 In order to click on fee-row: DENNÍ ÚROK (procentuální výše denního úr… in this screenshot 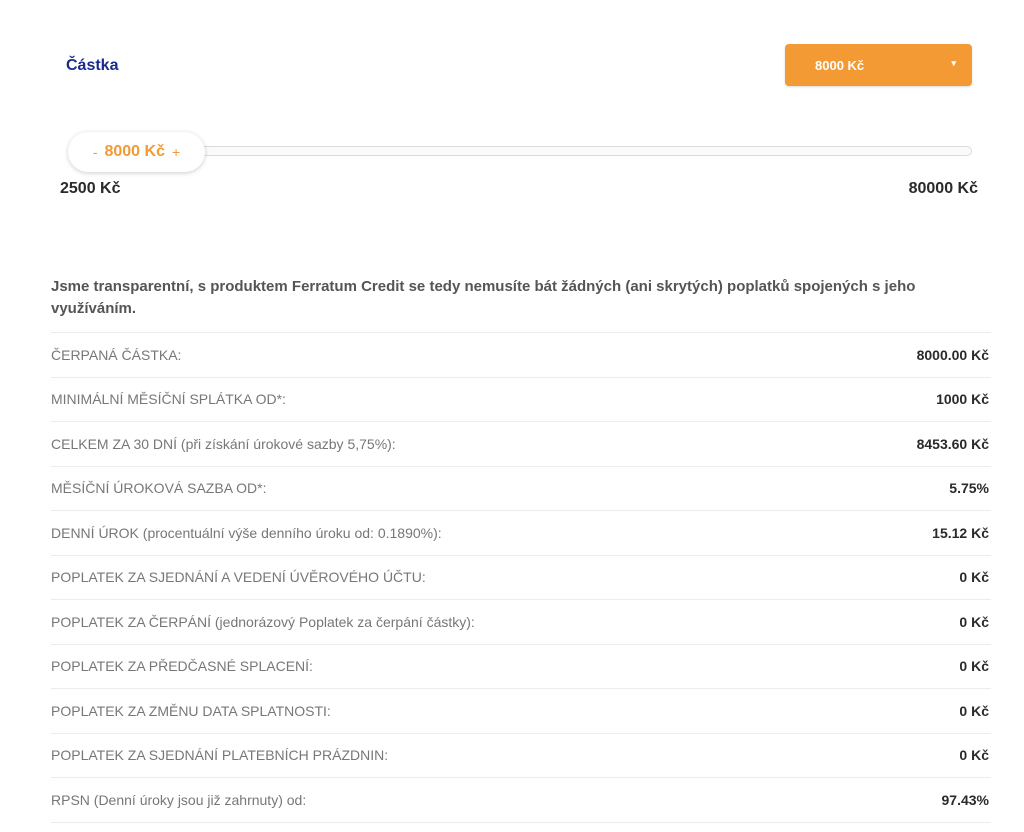, I will do `click(521, 532)`.